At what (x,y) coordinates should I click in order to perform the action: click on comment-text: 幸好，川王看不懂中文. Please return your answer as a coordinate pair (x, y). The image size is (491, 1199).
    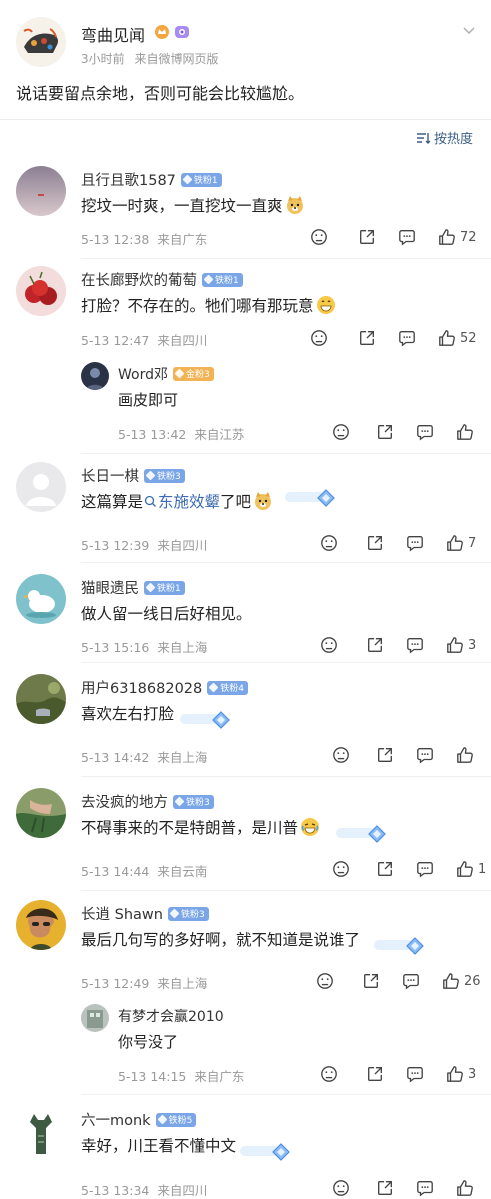
    Looking at the image, I should click on (159, 1146).